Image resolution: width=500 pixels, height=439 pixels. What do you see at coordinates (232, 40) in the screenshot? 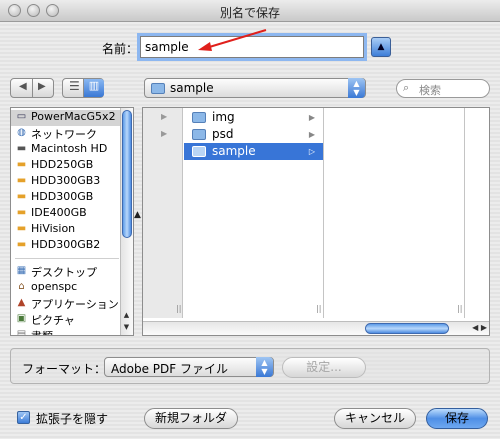
I see `annotation-arrow-icon` at bounding box center [232, 40].